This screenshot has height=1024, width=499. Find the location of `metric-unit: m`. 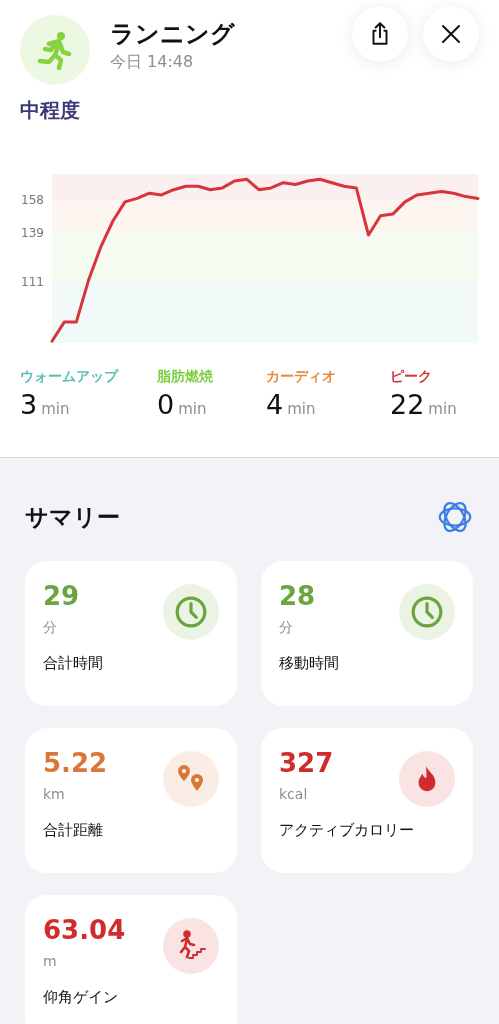

metric-unit: m is located at coordinates (50, 961).